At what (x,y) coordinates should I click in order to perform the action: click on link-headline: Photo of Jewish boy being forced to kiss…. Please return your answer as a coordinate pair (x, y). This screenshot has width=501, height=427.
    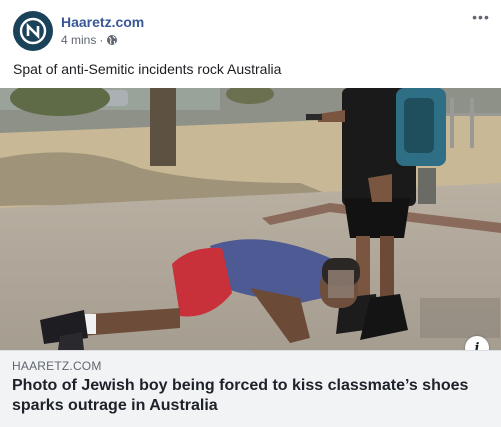
    Looking at the image, I should click on (247, 396).